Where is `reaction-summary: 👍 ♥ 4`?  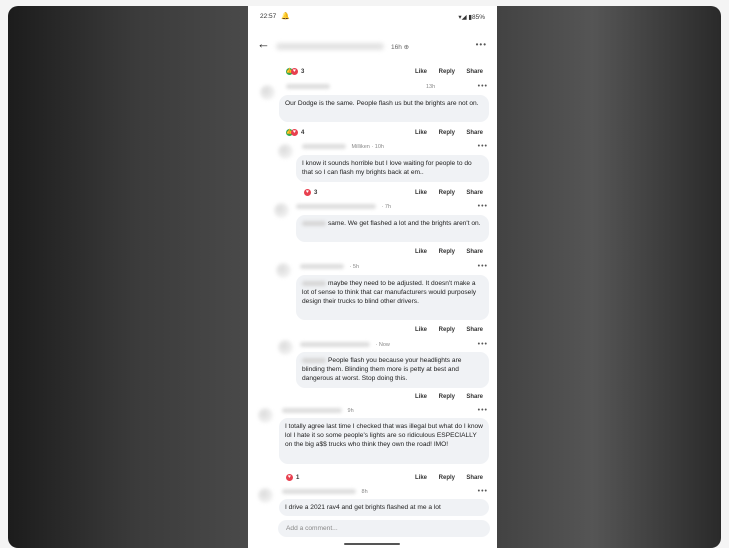
reaction-summary: 👍 ♥ 4 is located at coordinates (295, 132).